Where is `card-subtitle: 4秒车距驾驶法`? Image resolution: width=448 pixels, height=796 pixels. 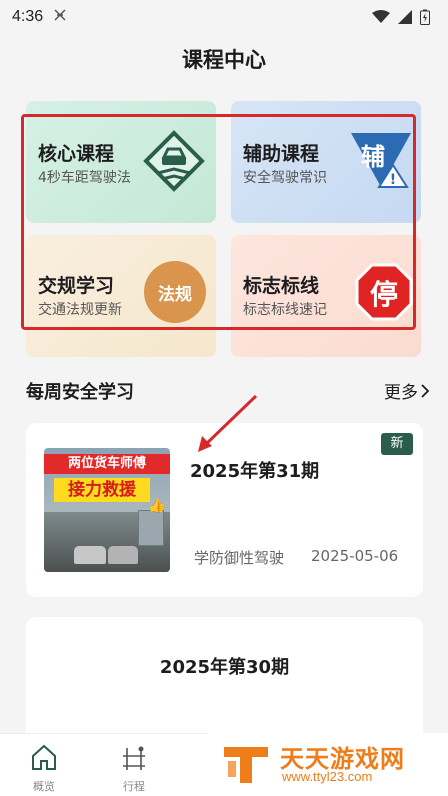 card-subtitle: 4秒车距驾驶法 is located at coordinates (84, 178).